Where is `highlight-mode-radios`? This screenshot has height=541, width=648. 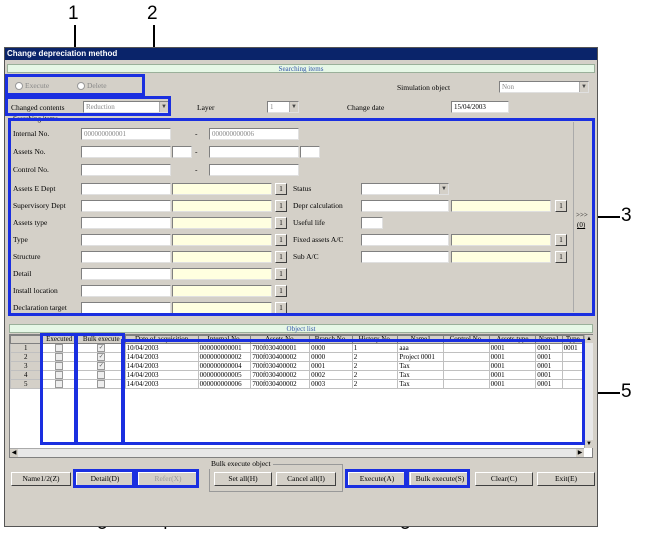 highlight-mode-radios is located at coordinates (75, 85).